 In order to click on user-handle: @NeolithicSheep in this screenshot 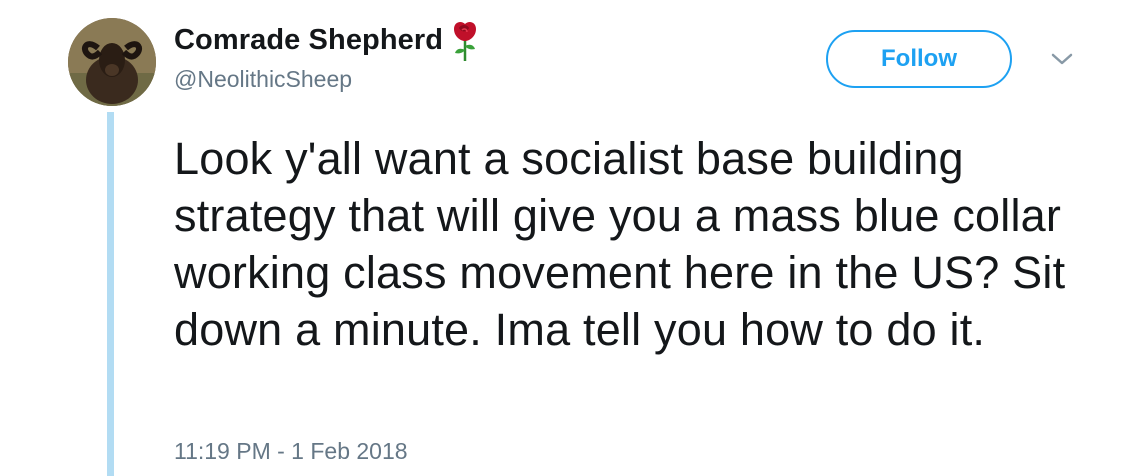, I will do `click(263, 79)`.